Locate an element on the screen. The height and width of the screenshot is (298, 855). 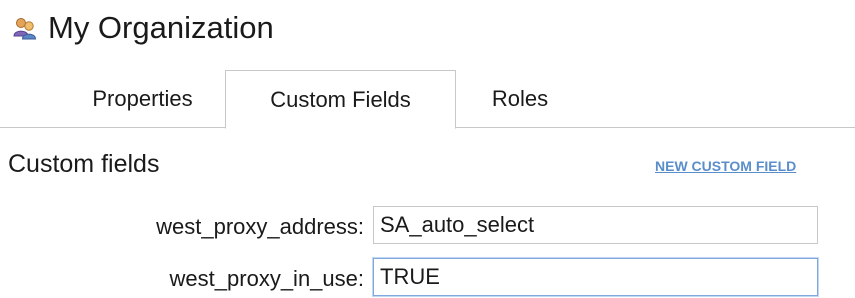
new-custom-field-link: NEW CUSTOM FIELD is located at coordinates (725, 166).